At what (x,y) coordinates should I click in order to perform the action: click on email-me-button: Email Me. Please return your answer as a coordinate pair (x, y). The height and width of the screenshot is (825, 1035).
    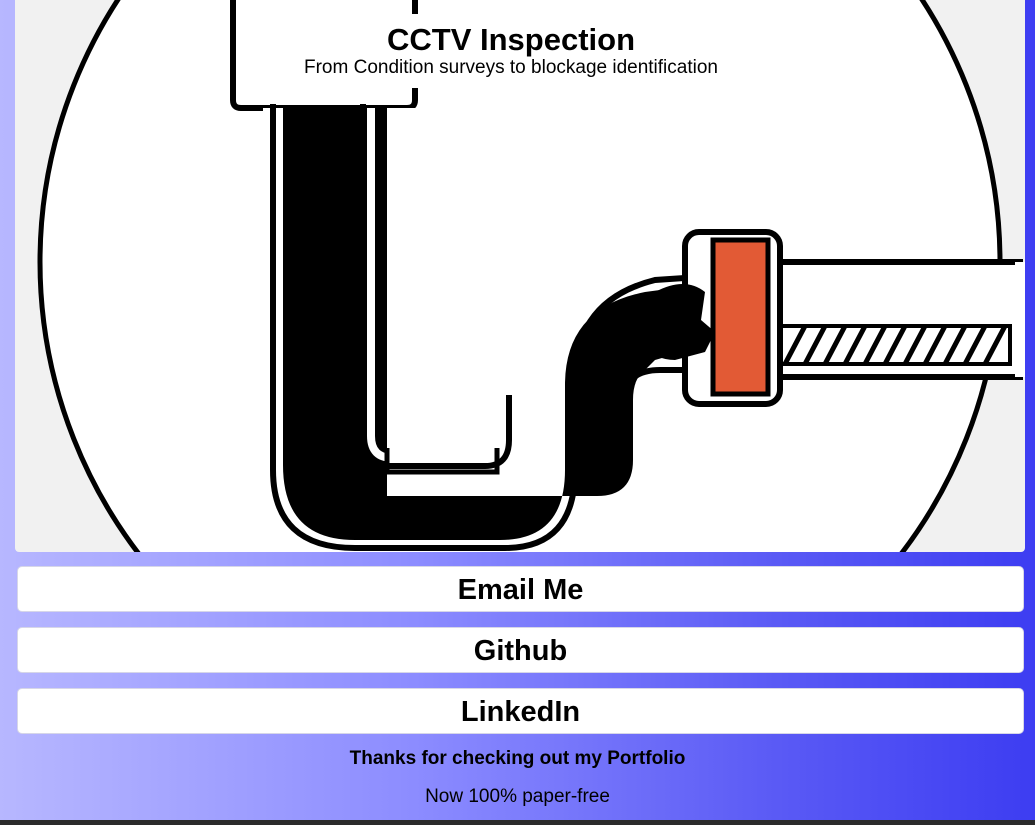
    Looking at the image, I should click on (520, 589).